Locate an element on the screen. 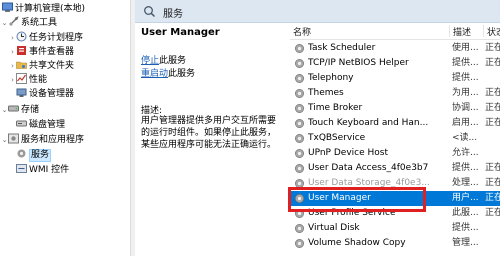 The image size is (500, 256). column-header-row: 名称 描述 状态 is located at coordinates (395, 31).